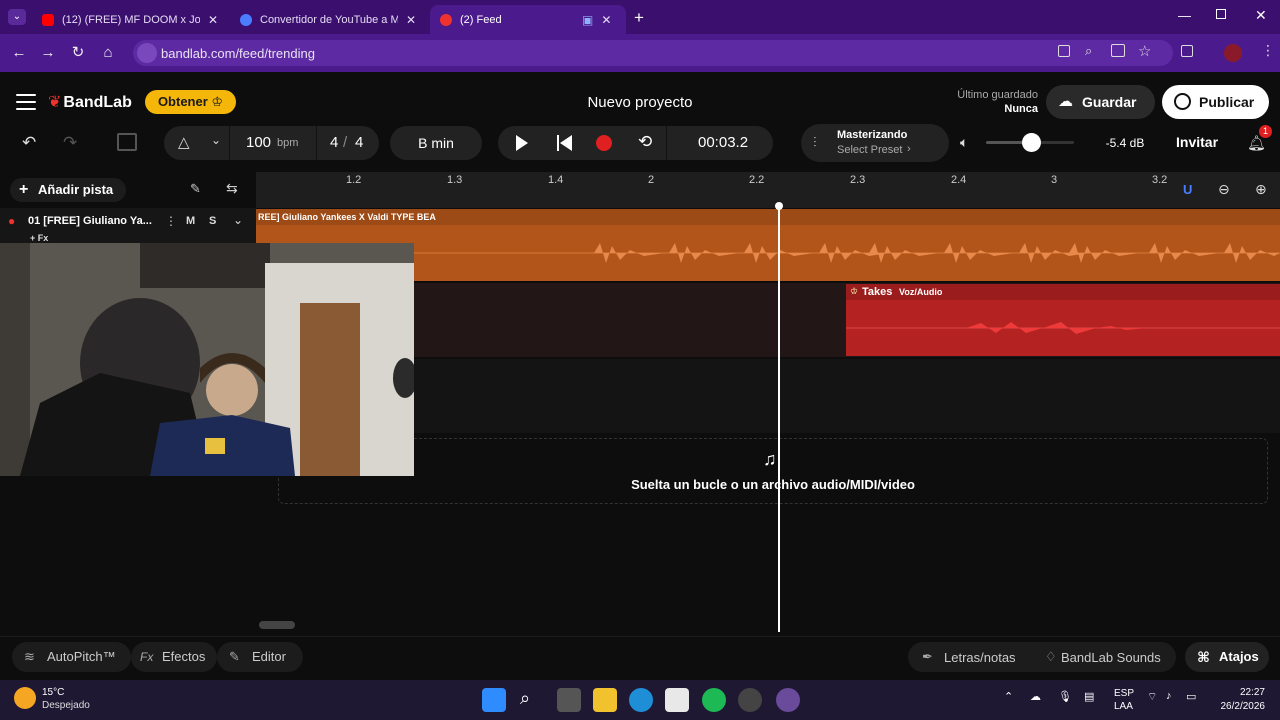 This screenshot has height=720, width=1280. What do you see at coordinates (1065, 696) in the screenshot?
I see `microphone-tray-icon: 🎙︎` at bounding box center [1065, 696].